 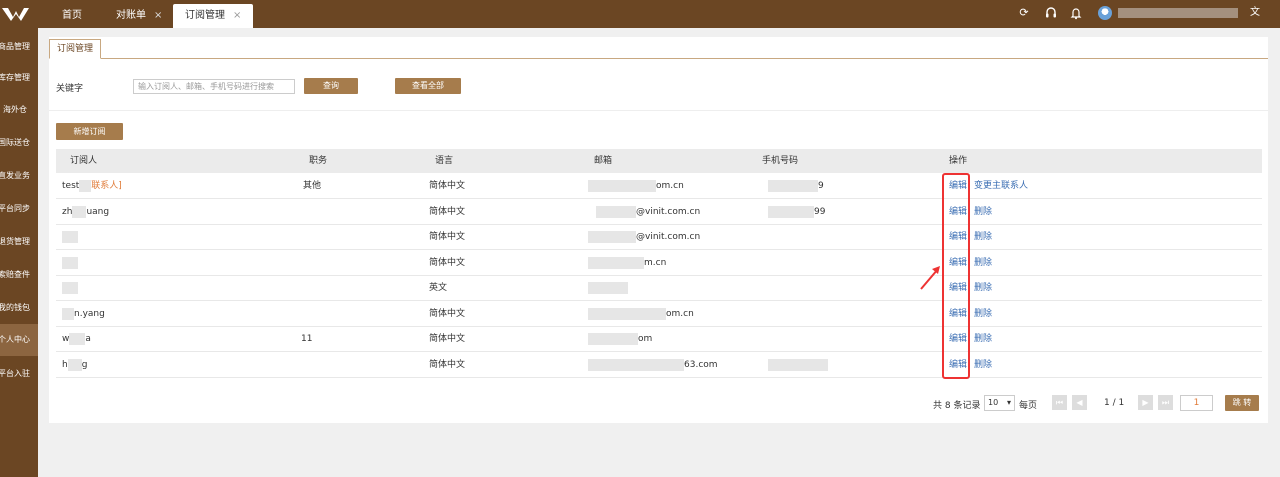 What do you see at coordinates (331, 86) in the screenshot?
I see `query-button: 查询` at bounding box center [331, 86].